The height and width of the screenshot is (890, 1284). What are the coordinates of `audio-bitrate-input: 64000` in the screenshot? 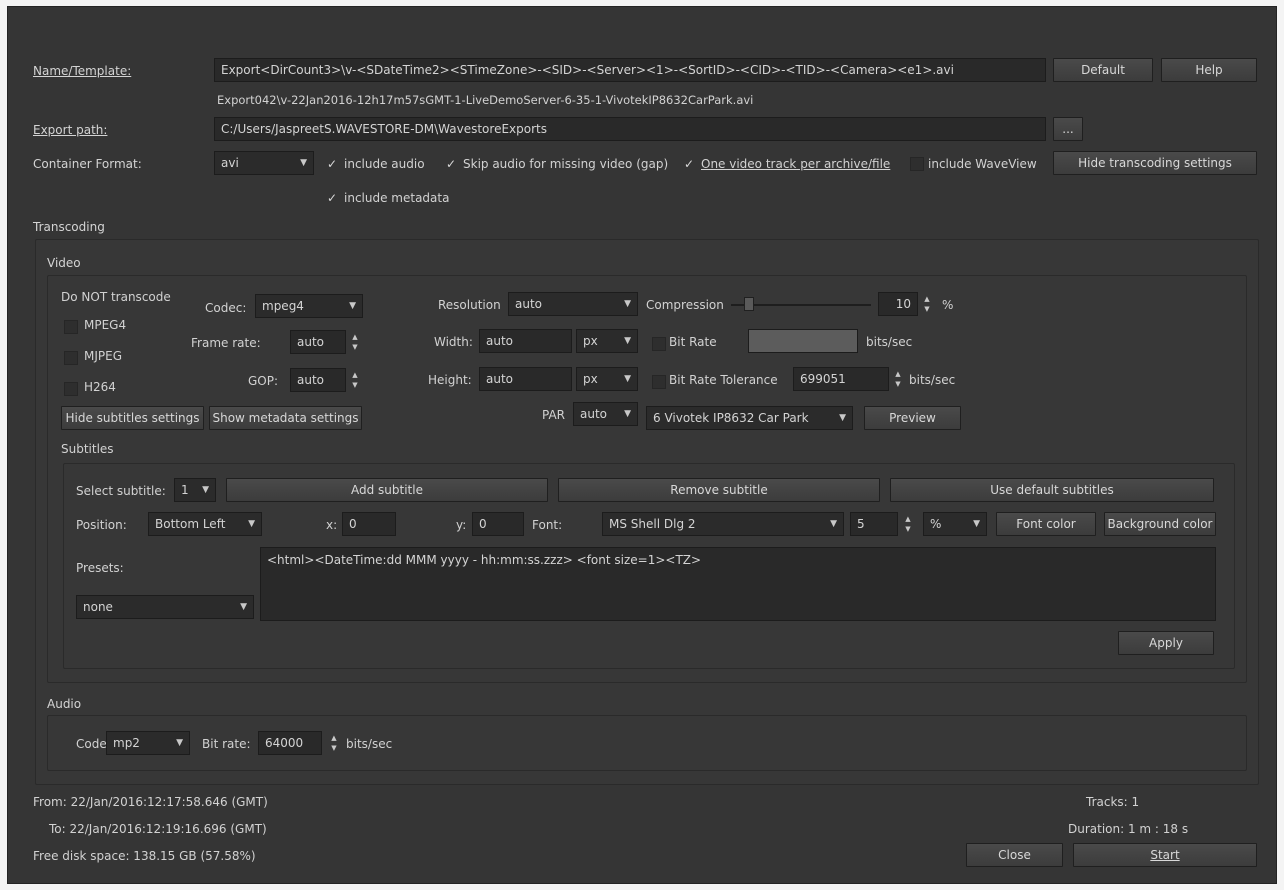 It's located at (290, 743).